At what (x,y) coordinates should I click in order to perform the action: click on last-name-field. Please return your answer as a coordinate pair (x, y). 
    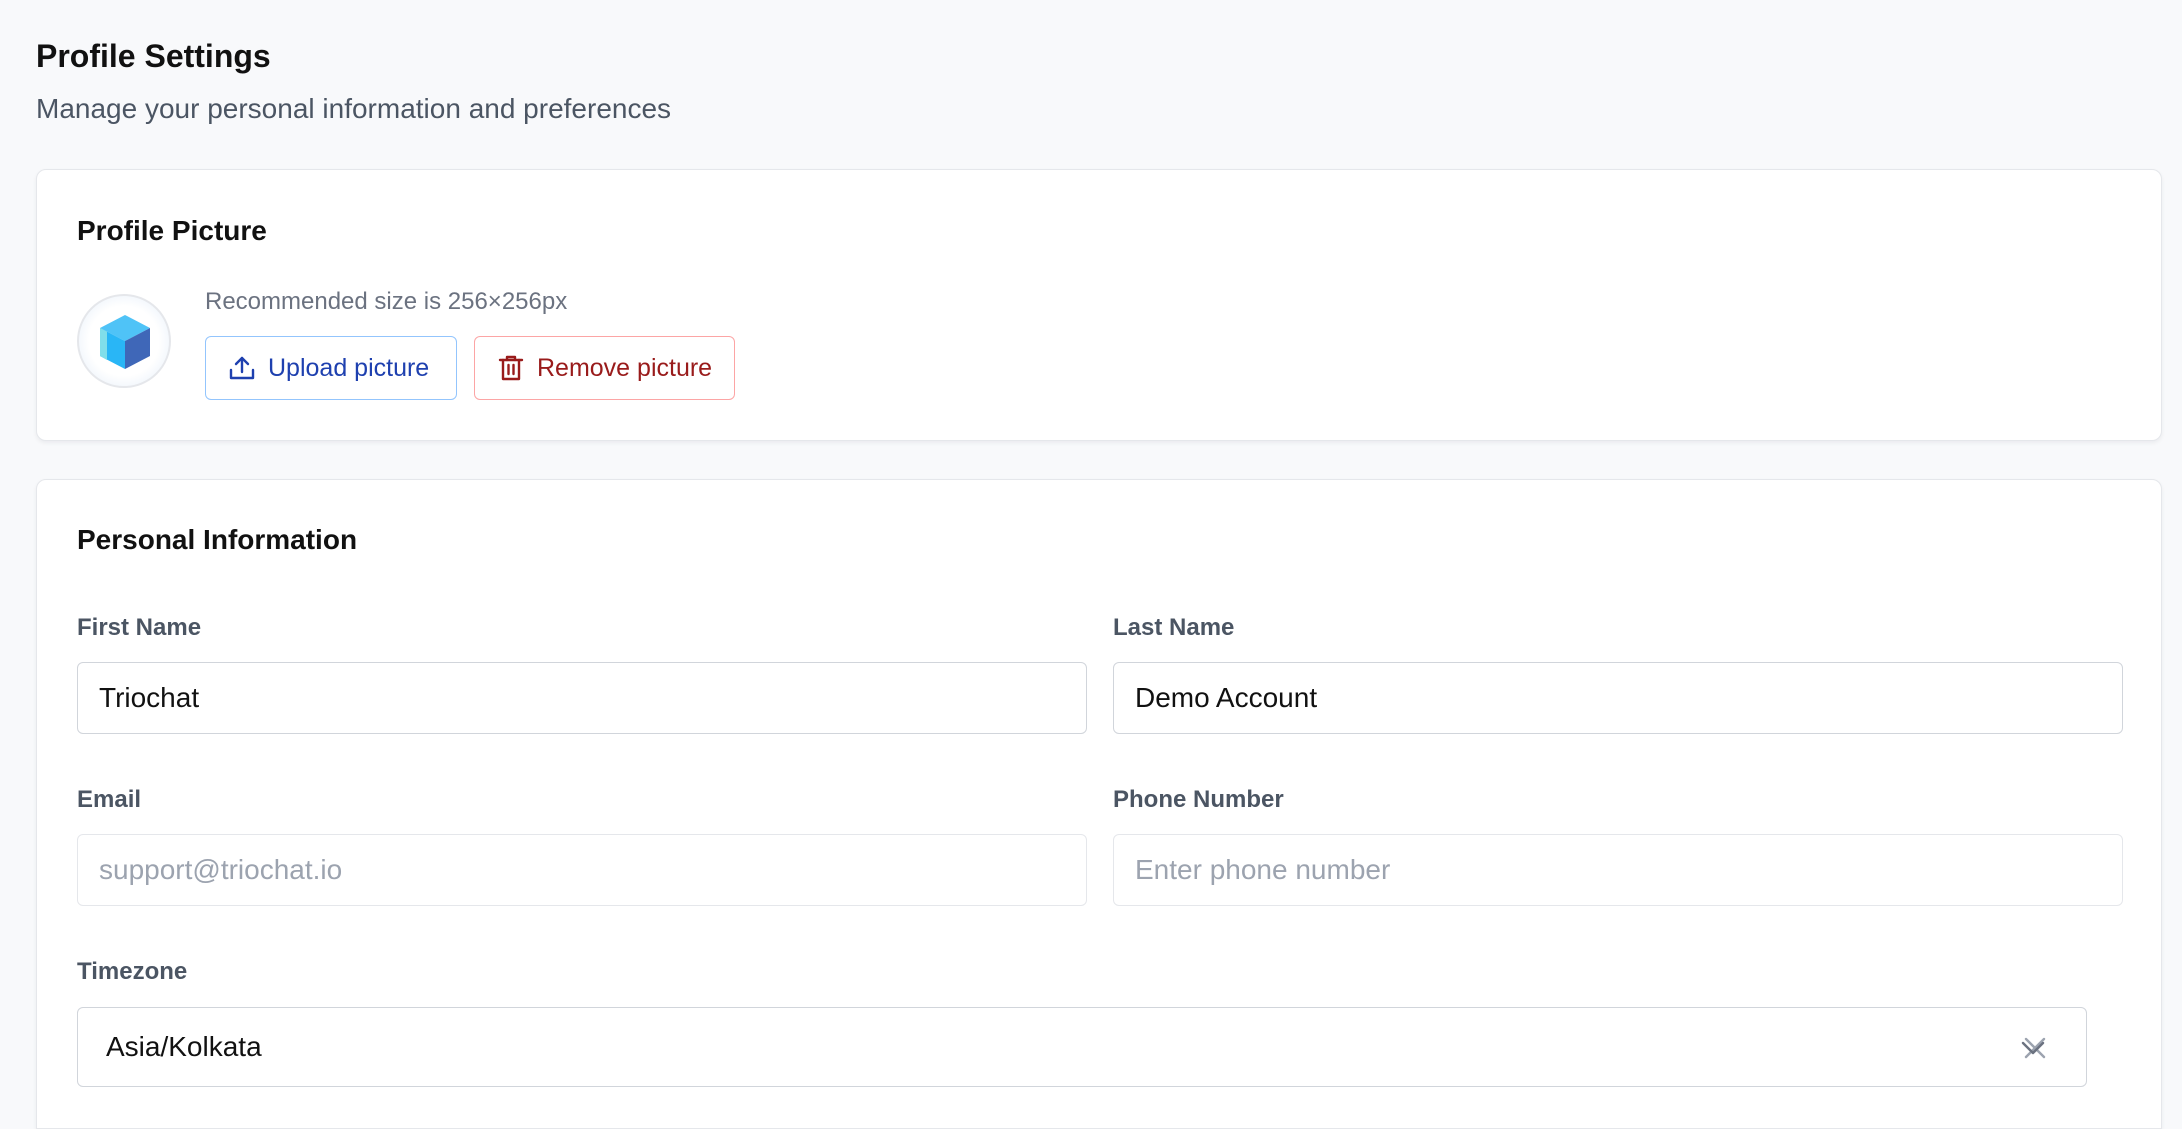
    Looking at the image, I should click on (1618, 698).